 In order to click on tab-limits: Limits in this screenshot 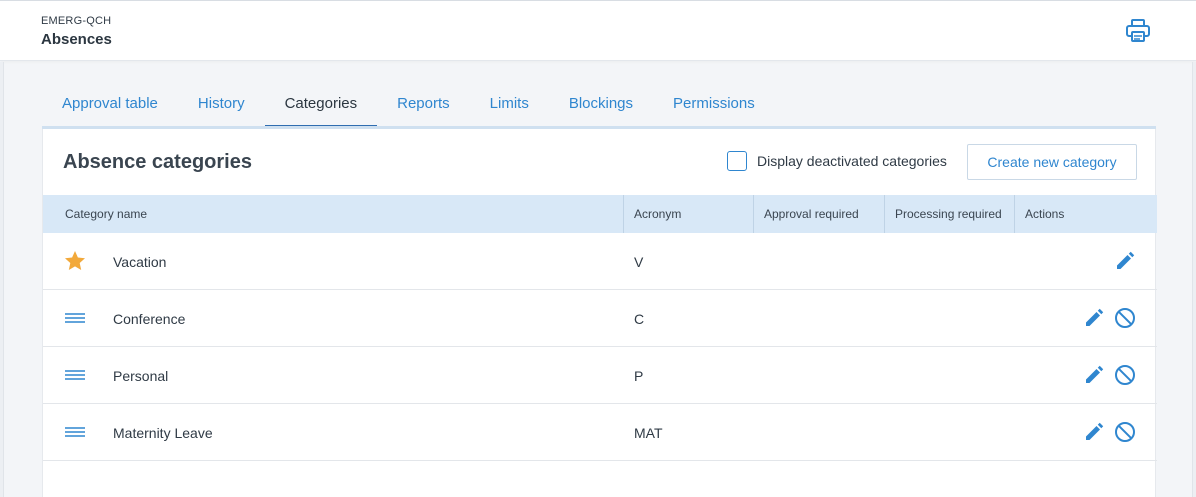, I will do `click(509, 106)`.